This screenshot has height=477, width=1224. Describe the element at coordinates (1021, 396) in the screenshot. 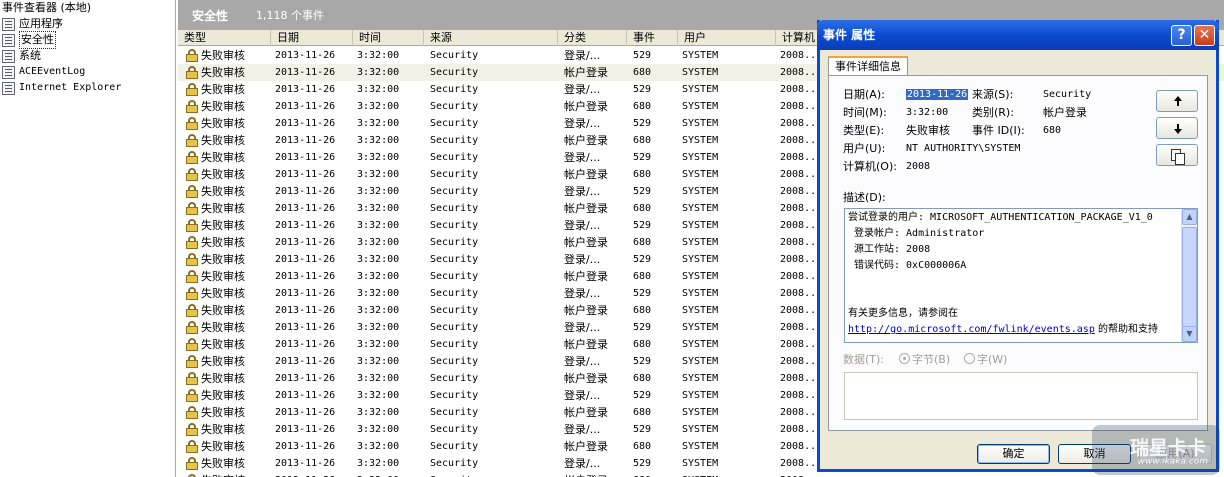

I see `data-textbox` at that location.